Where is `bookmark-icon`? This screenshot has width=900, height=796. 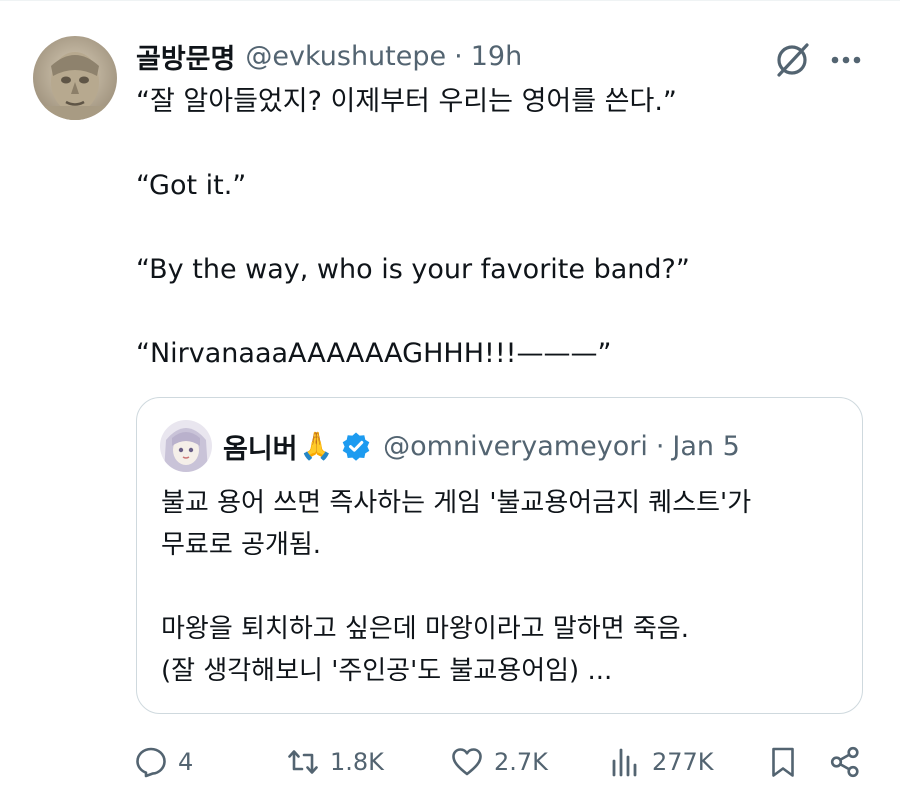
bookmark-icon is located at coordinates (783, 762).